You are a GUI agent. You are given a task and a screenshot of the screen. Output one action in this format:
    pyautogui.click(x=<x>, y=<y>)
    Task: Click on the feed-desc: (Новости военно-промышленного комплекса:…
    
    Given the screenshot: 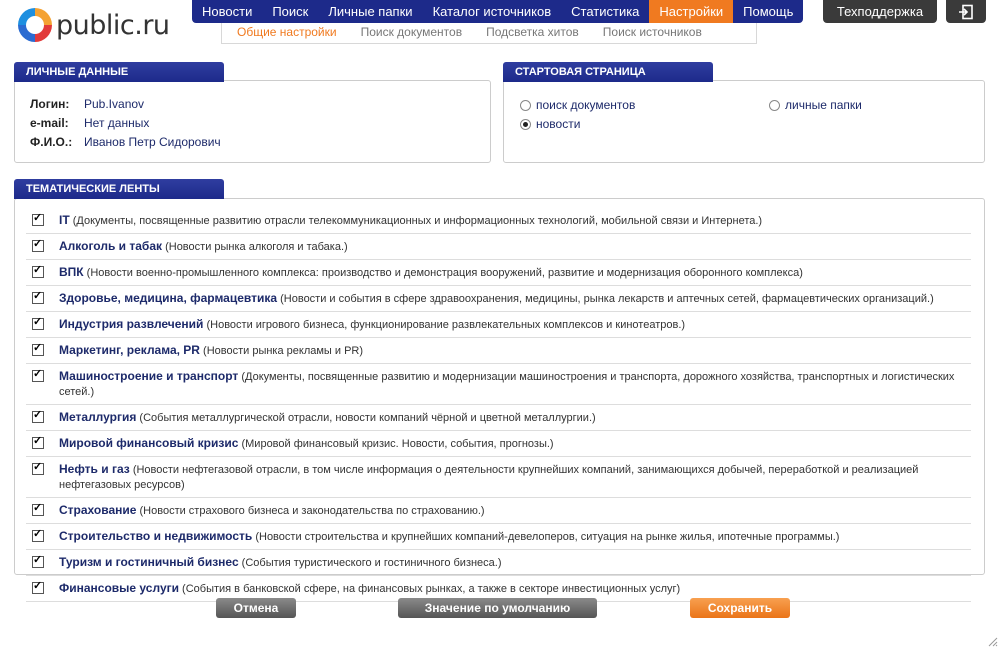 What is the action you would take?
    pyautogui.click(x=443, y=273)
    